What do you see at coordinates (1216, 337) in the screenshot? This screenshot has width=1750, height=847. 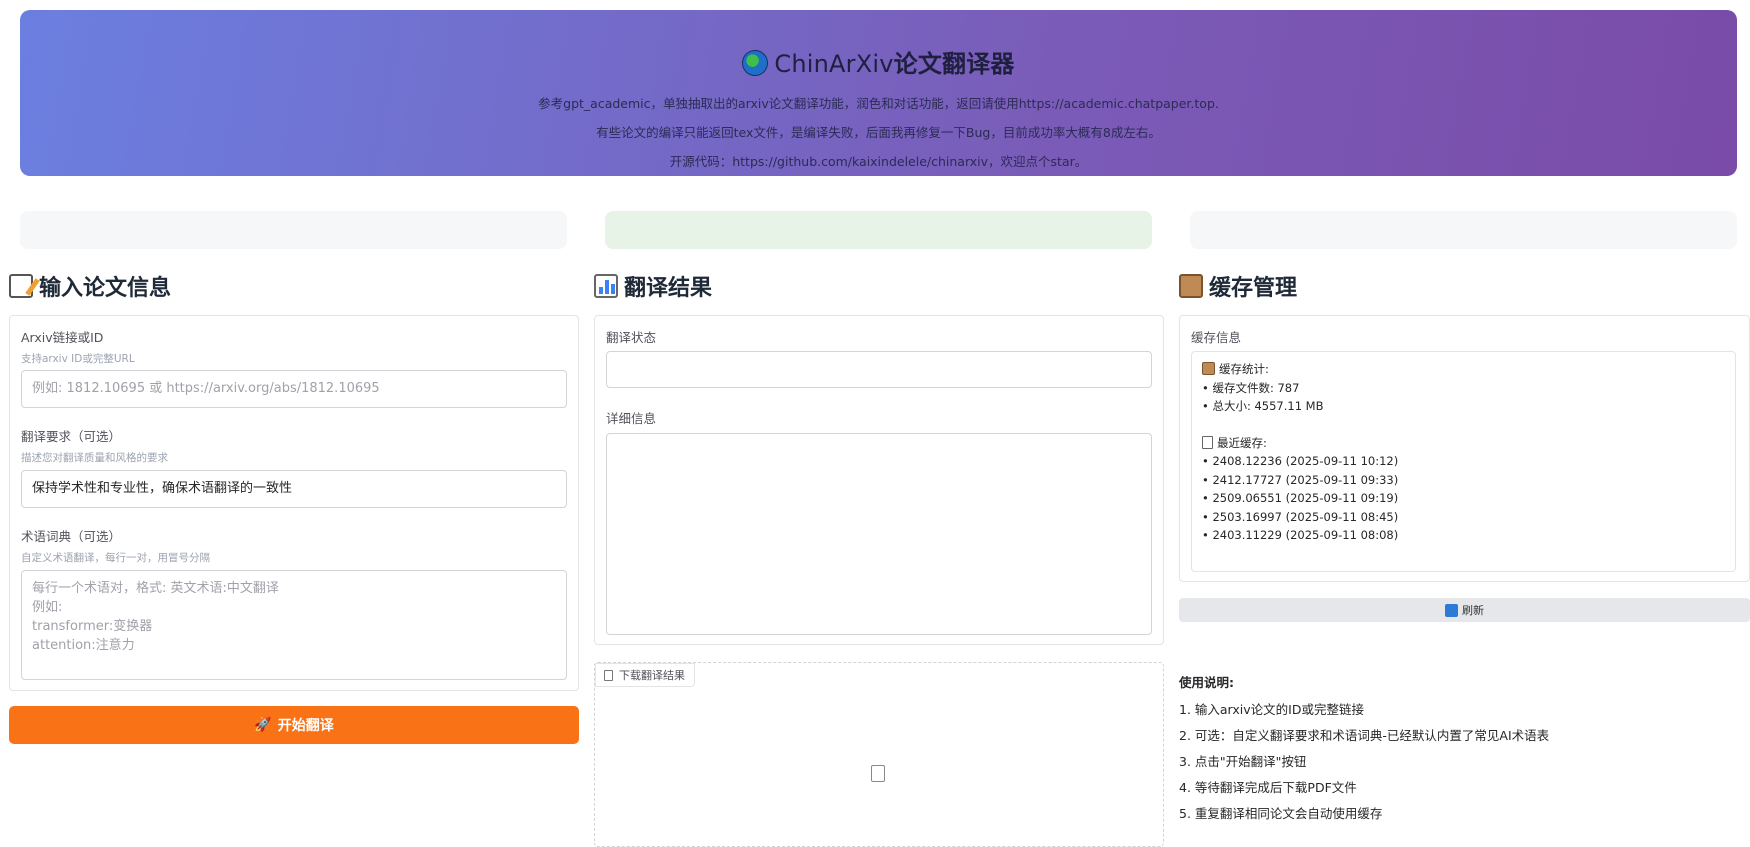 I see `cache-info-label: 缓存信息` at bounding box center [1216, 337].